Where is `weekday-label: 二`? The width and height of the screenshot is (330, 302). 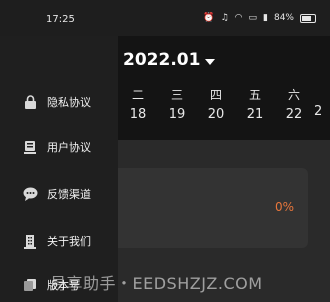
weekday-label: 二 is located at coordinates (137, 95).